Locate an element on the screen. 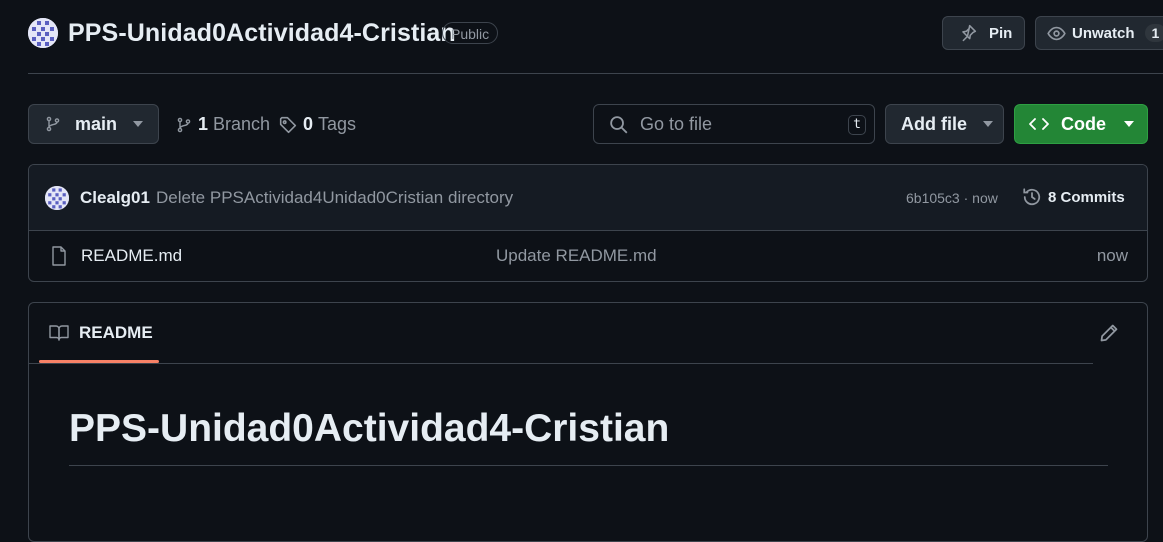  pin-icon is located at coordinates (968, 33).